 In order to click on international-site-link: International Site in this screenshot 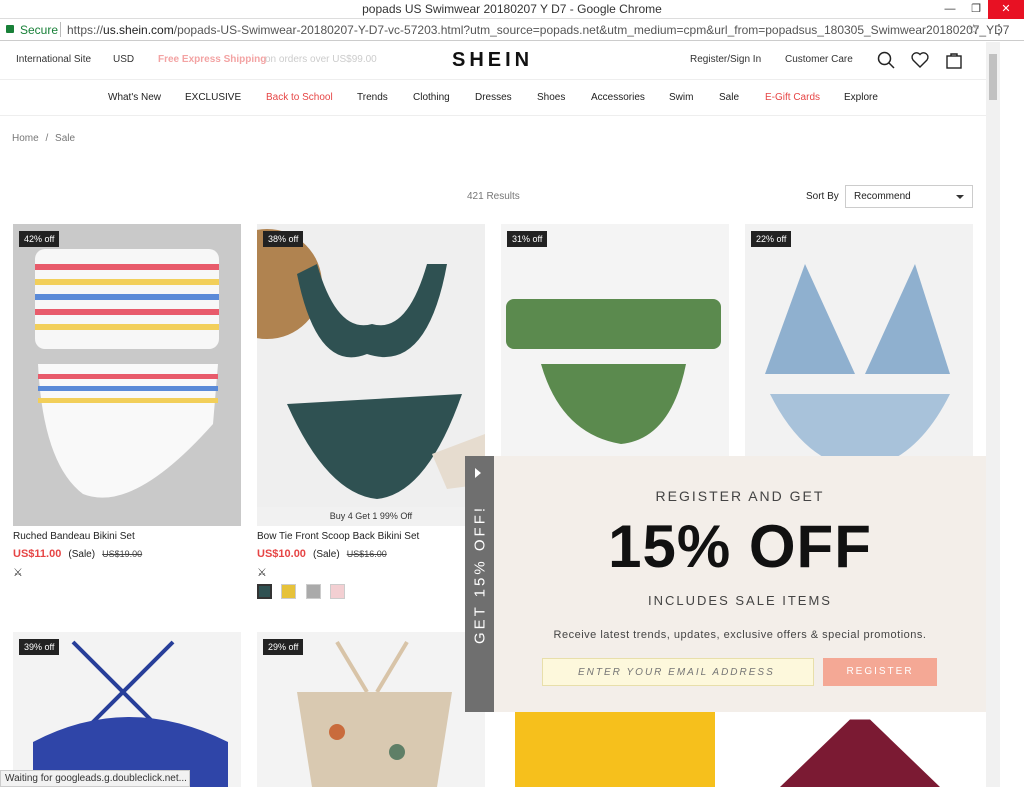, I will do `click(53, 59)`.